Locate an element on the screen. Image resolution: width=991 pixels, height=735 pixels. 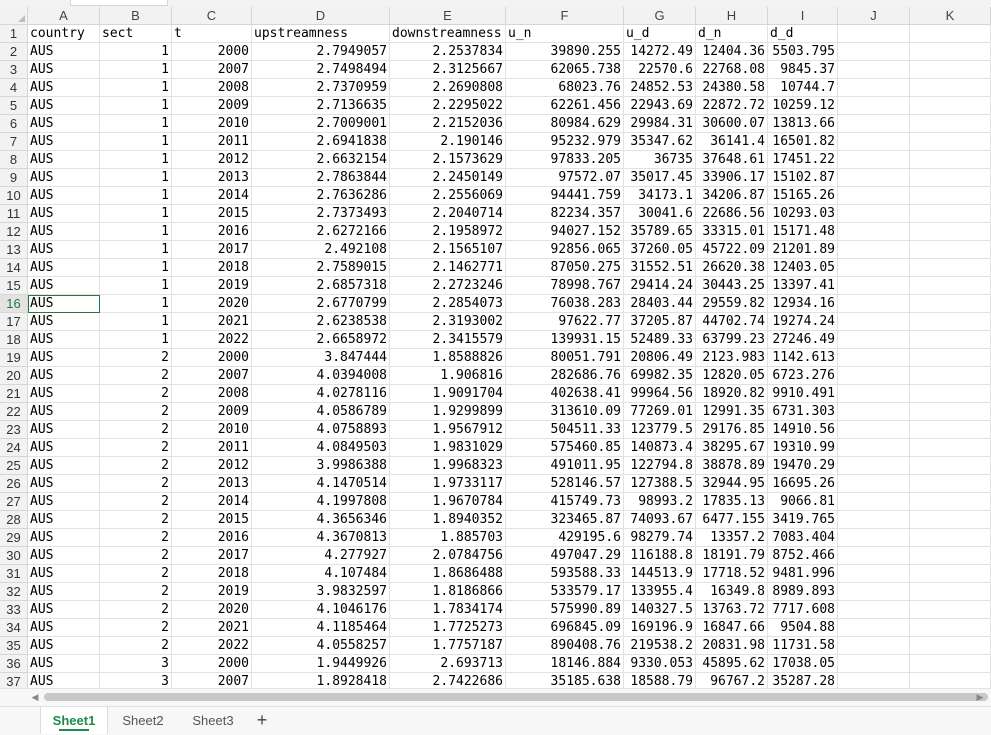
grid-cell: 80051.791 is located at coordinates (565, 358).